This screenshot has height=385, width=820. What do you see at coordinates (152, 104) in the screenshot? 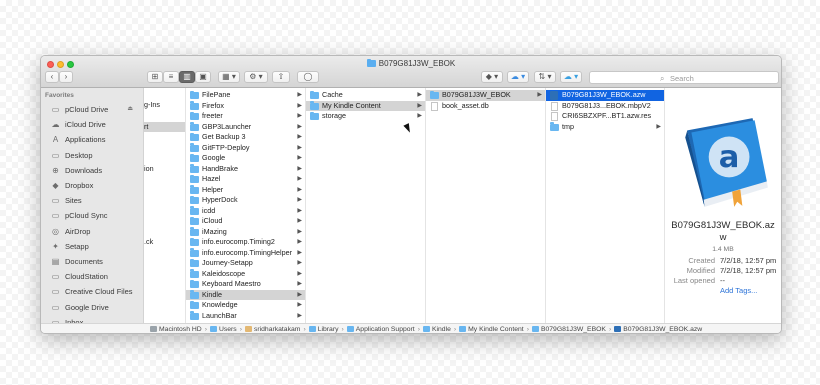
I see `column-0-fragment: g-Ins` at bounding box center [152, 104].